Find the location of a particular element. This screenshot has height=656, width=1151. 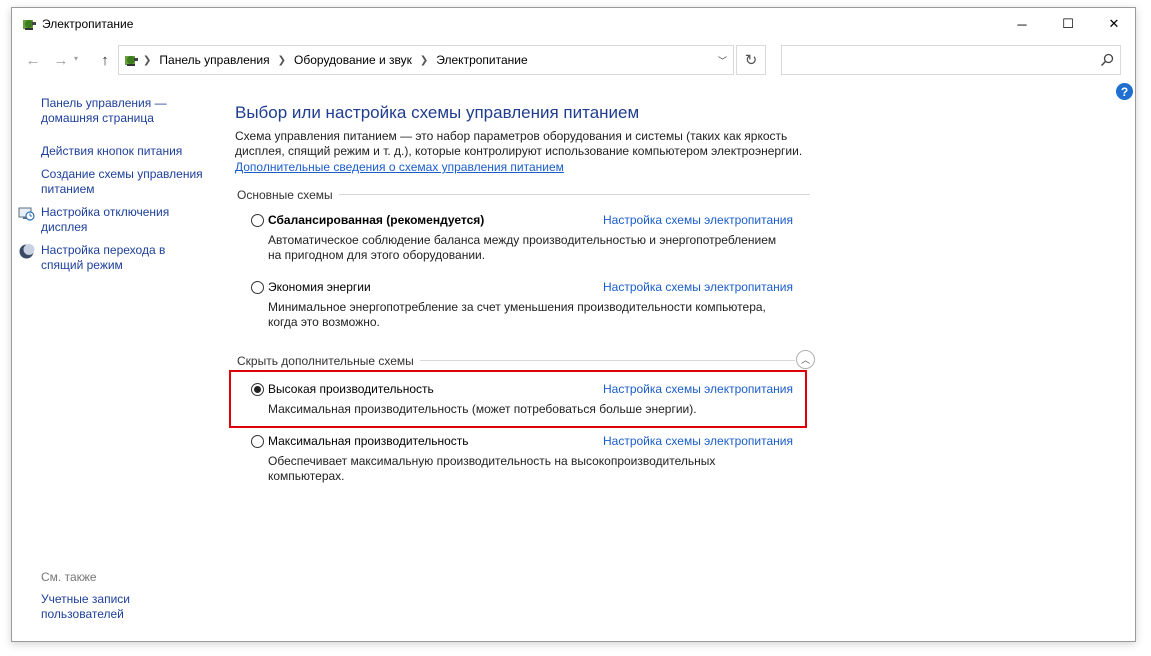

sleep-moon-icon is located at coordinates (27, 251).